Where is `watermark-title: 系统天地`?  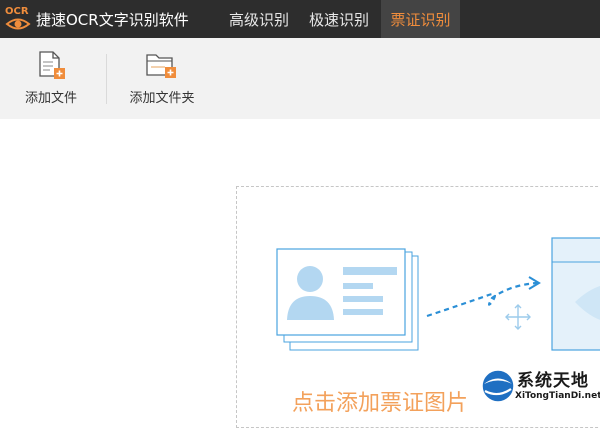
watermark-title: 系统天地 is located at coordinates (553, 381).